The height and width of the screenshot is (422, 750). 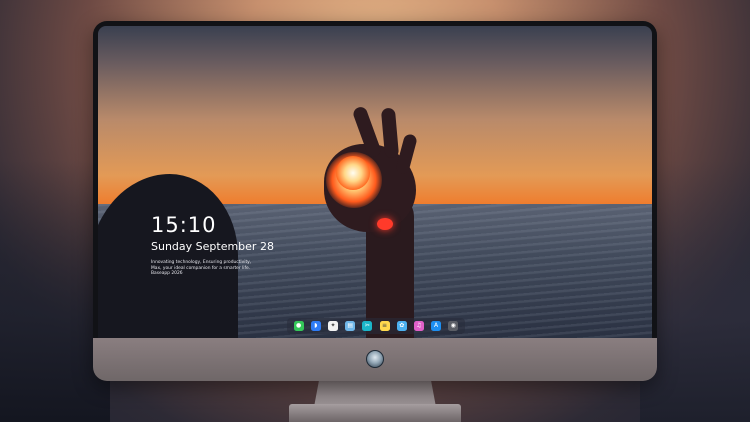 I want to click on lock-screen-time: 15:10, so click(x=184, y=225).